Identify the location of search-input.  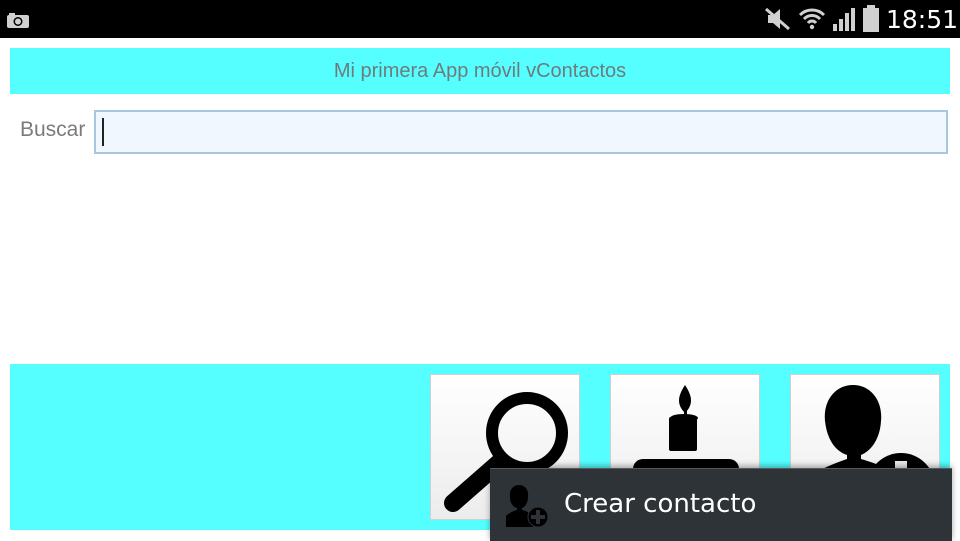
(521, 132).